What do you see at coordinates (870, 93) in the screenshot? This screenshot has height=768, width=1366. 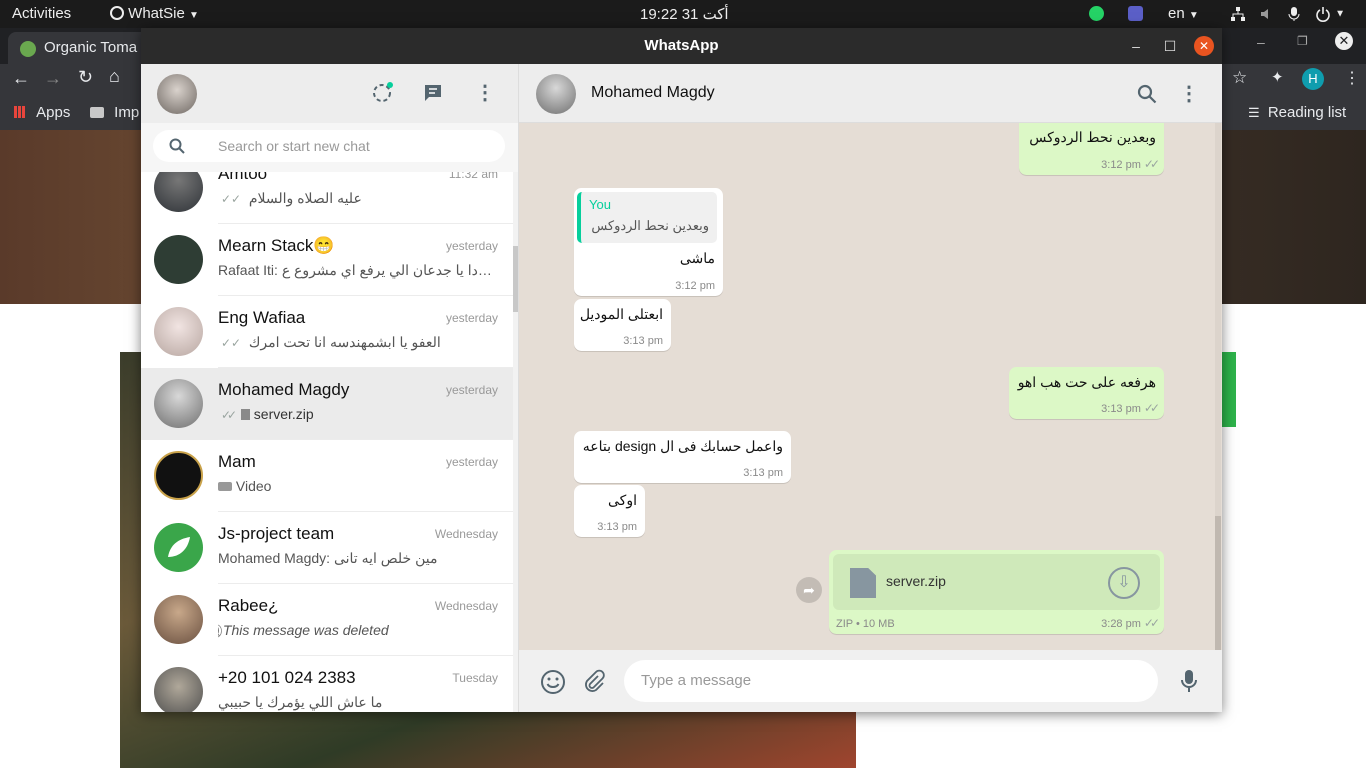 I see `conversation-header: Mohamed Magdy ⋮` at bounding box center [870, 93].